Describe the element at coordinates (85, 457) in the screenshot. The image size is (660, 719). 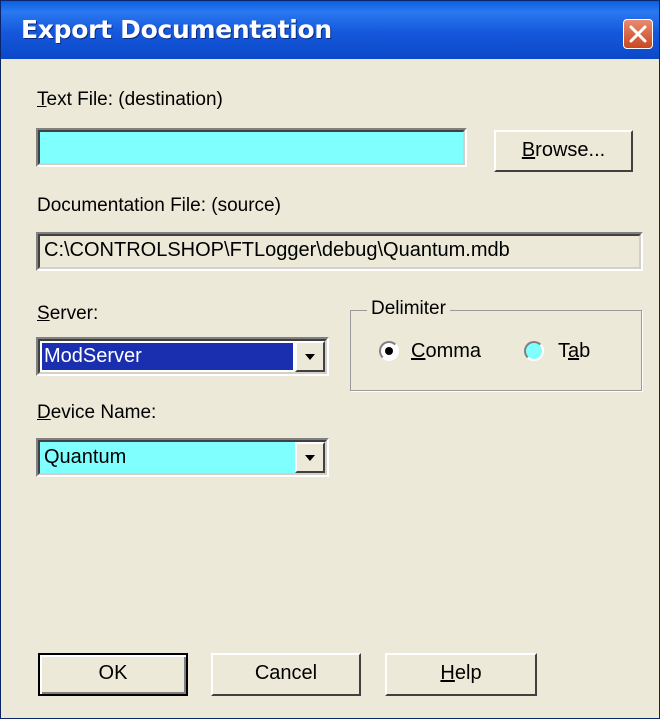
I see `device-value: Quantum` at that location.